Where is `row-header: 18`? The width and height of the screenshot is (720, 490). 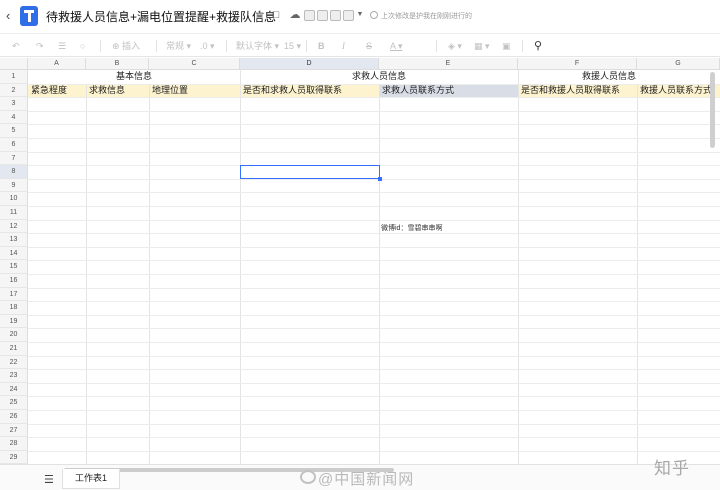
row-header: 18 is located at coordinates (14, 308).